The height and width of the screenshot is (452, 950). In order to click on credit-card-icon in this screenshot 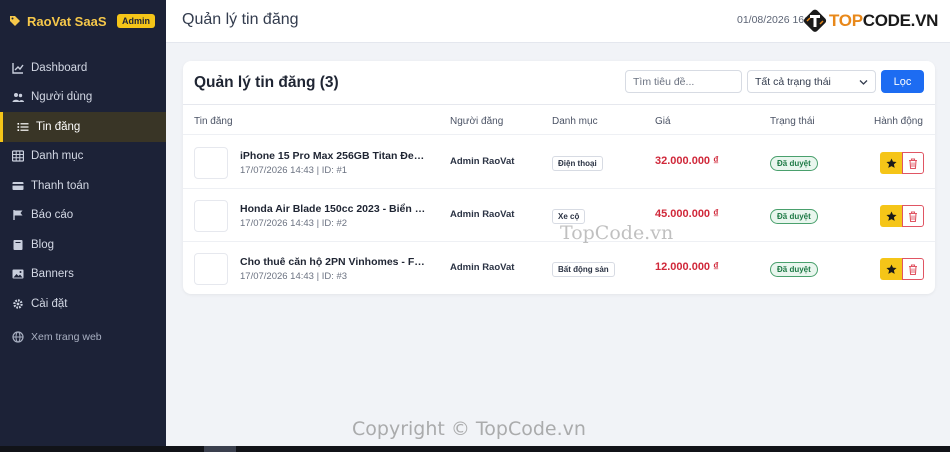, I will do `click(18, 185)`.